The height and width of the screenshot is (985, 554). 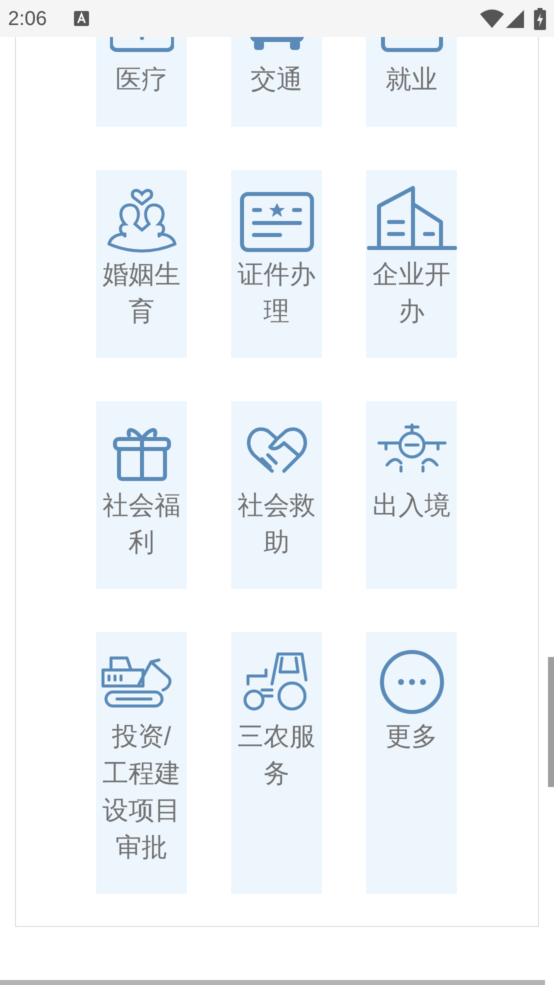 I want to click on service-tile: 企业开办, so click(x=411, y=264).